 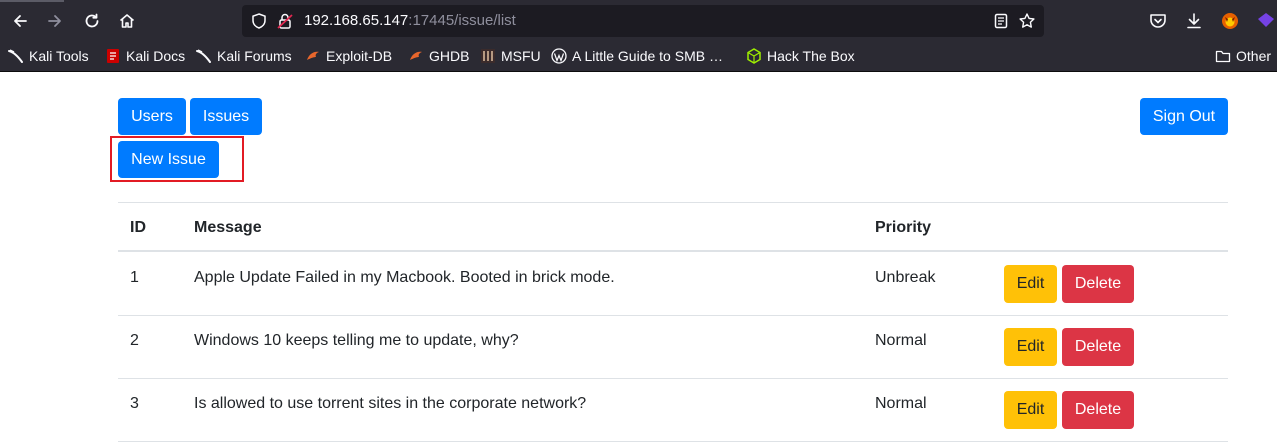 I want to click on msfu-icon, so click(x=488, y=56).